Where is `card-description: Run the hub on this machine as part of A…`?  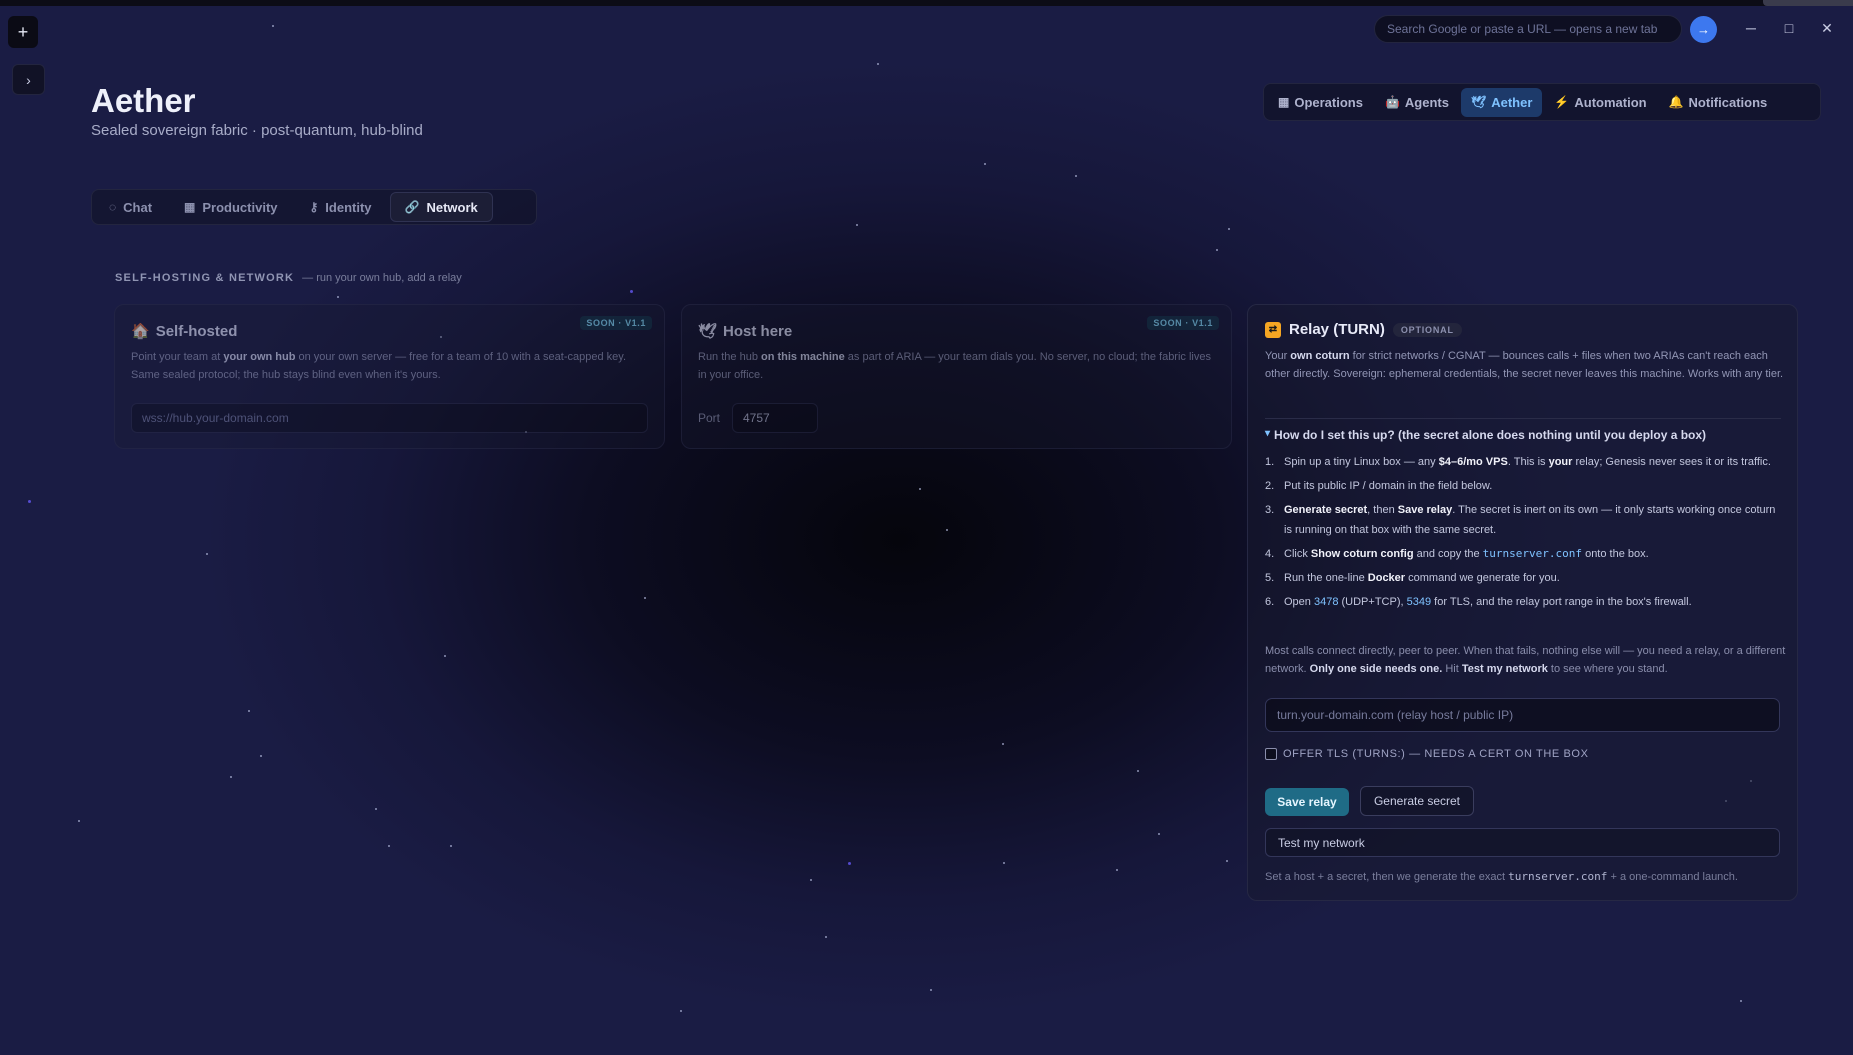
card-description: Run the hub on this machine as part of A… is located at coordinates (954, 366).